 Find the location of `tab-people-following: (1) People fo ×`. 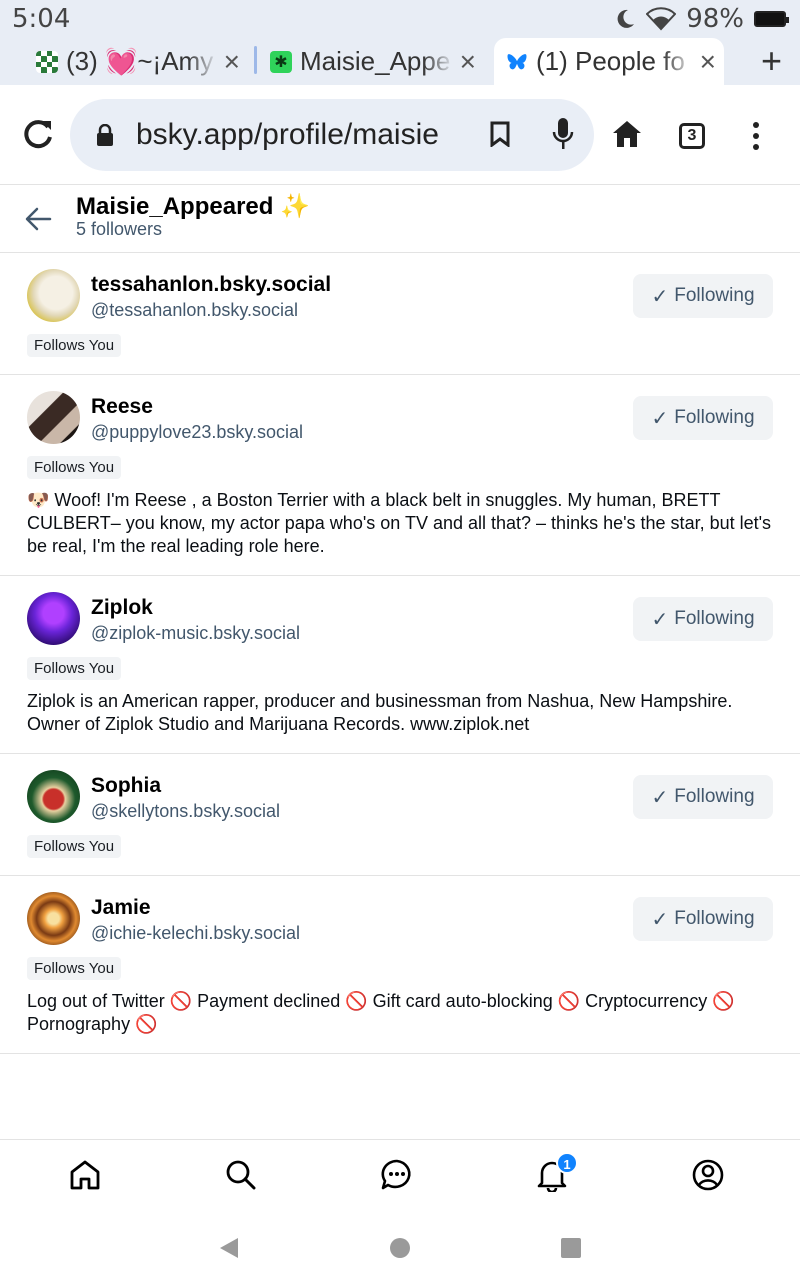

tab-people-following: (1) People fo × is located at coordinates (609, 61).